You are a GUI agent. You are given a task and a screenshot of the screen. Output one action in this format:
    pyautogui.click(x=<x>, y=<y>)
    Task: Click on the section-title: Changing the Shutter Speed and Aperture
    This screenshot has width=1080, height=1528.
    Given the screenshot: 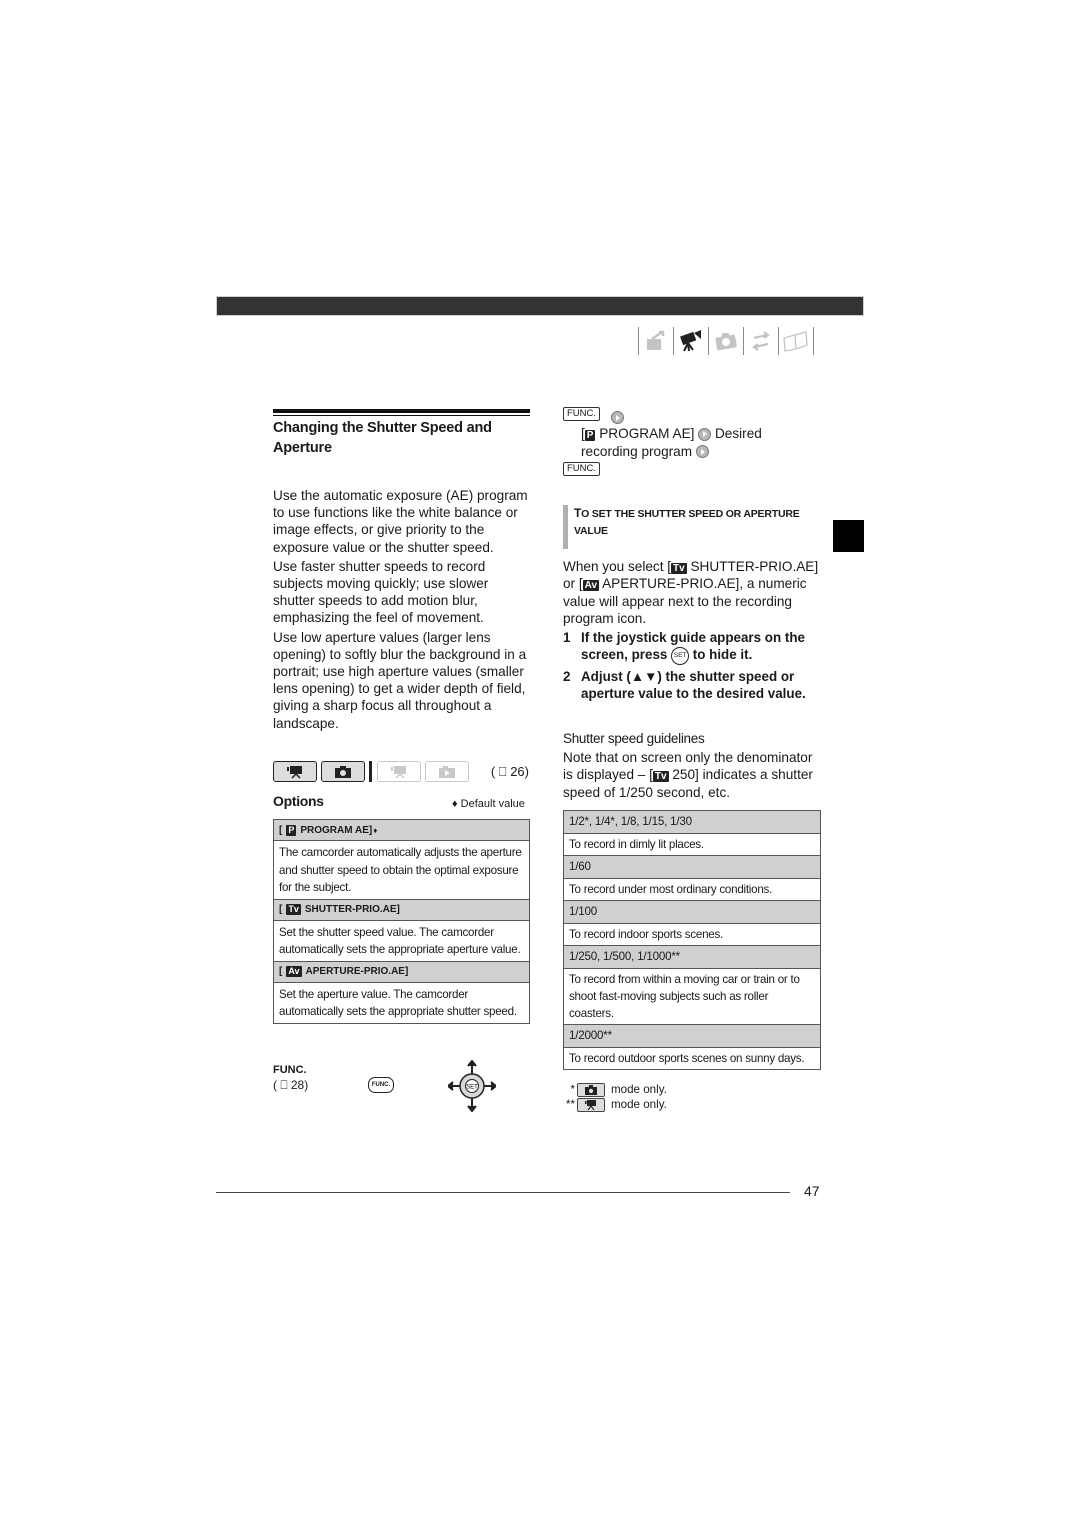 What is the action you would take?
    pyautogui.click(x=382, y=438)
    